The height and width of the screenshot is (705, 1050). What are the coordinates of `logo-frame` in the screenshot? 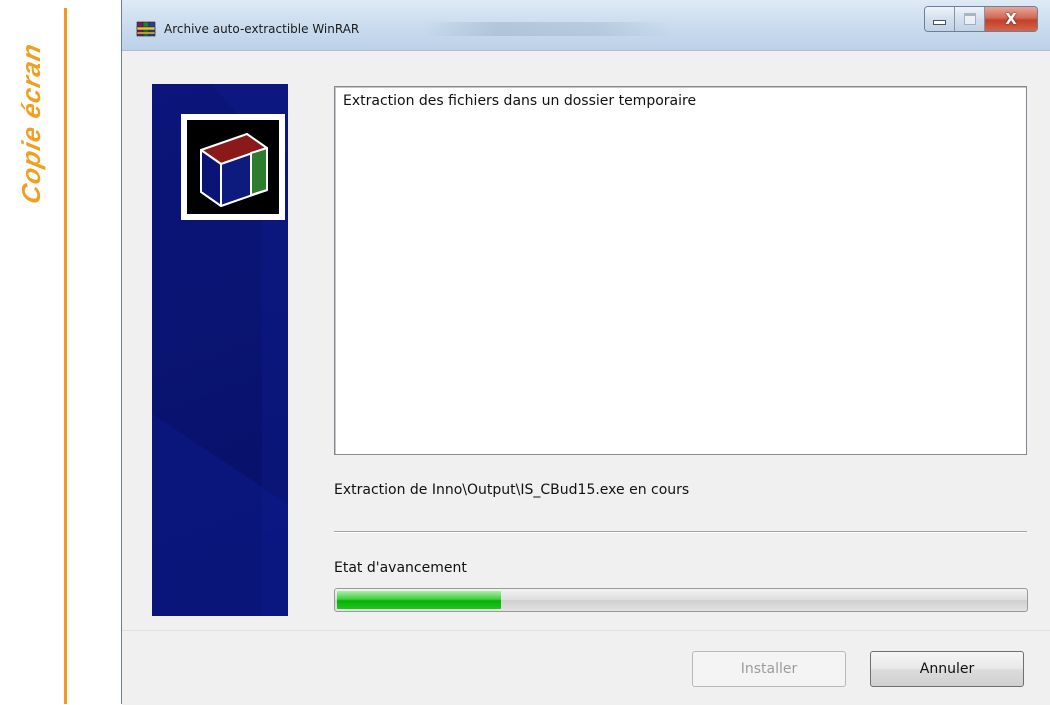 It's located at (233, 167).